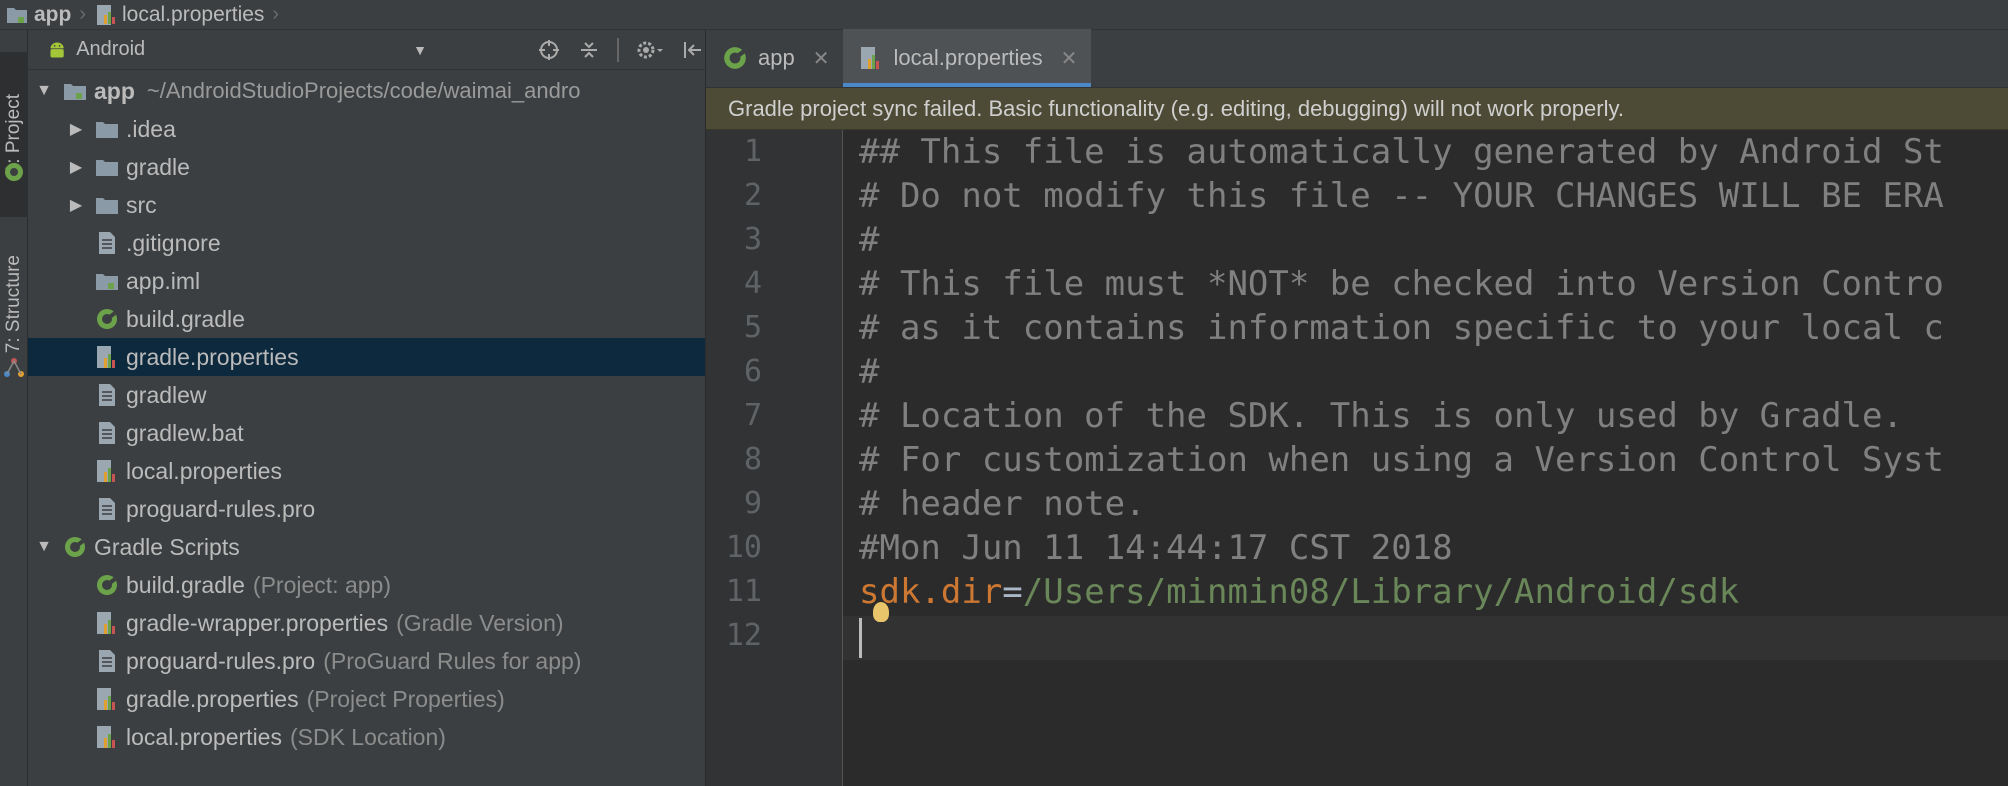 This screenshot has width=2008, height=786. What do you see at coordinates (774, 58) in the screenshot?
I see `editor-tab-app: app ✕` at bounding box center [774, 58].